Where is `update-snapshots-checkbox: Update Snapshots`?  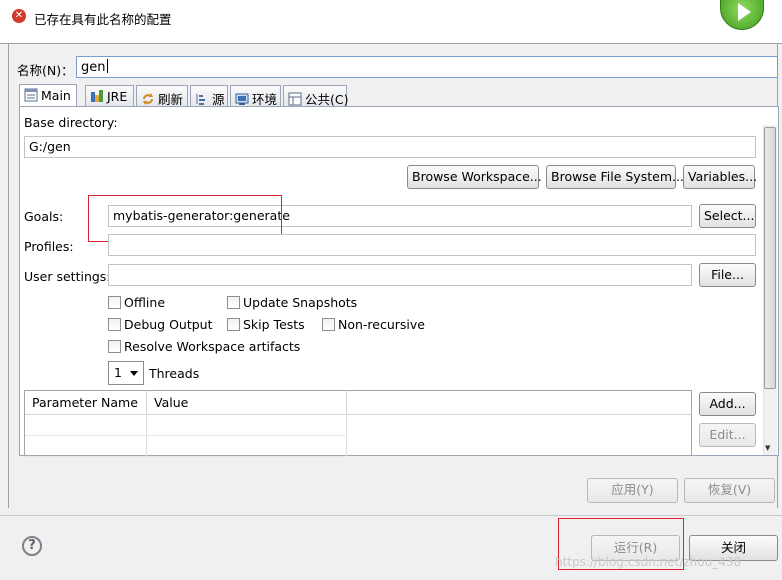 update-snapshots-checkbox: Update Snapshots is located at coordinates (292, 302).